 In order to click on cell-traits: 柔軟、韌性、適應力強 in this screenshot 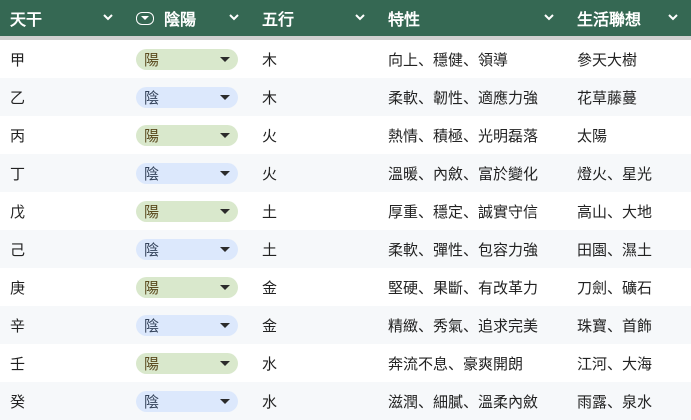, I will do `click(472, 97)`.